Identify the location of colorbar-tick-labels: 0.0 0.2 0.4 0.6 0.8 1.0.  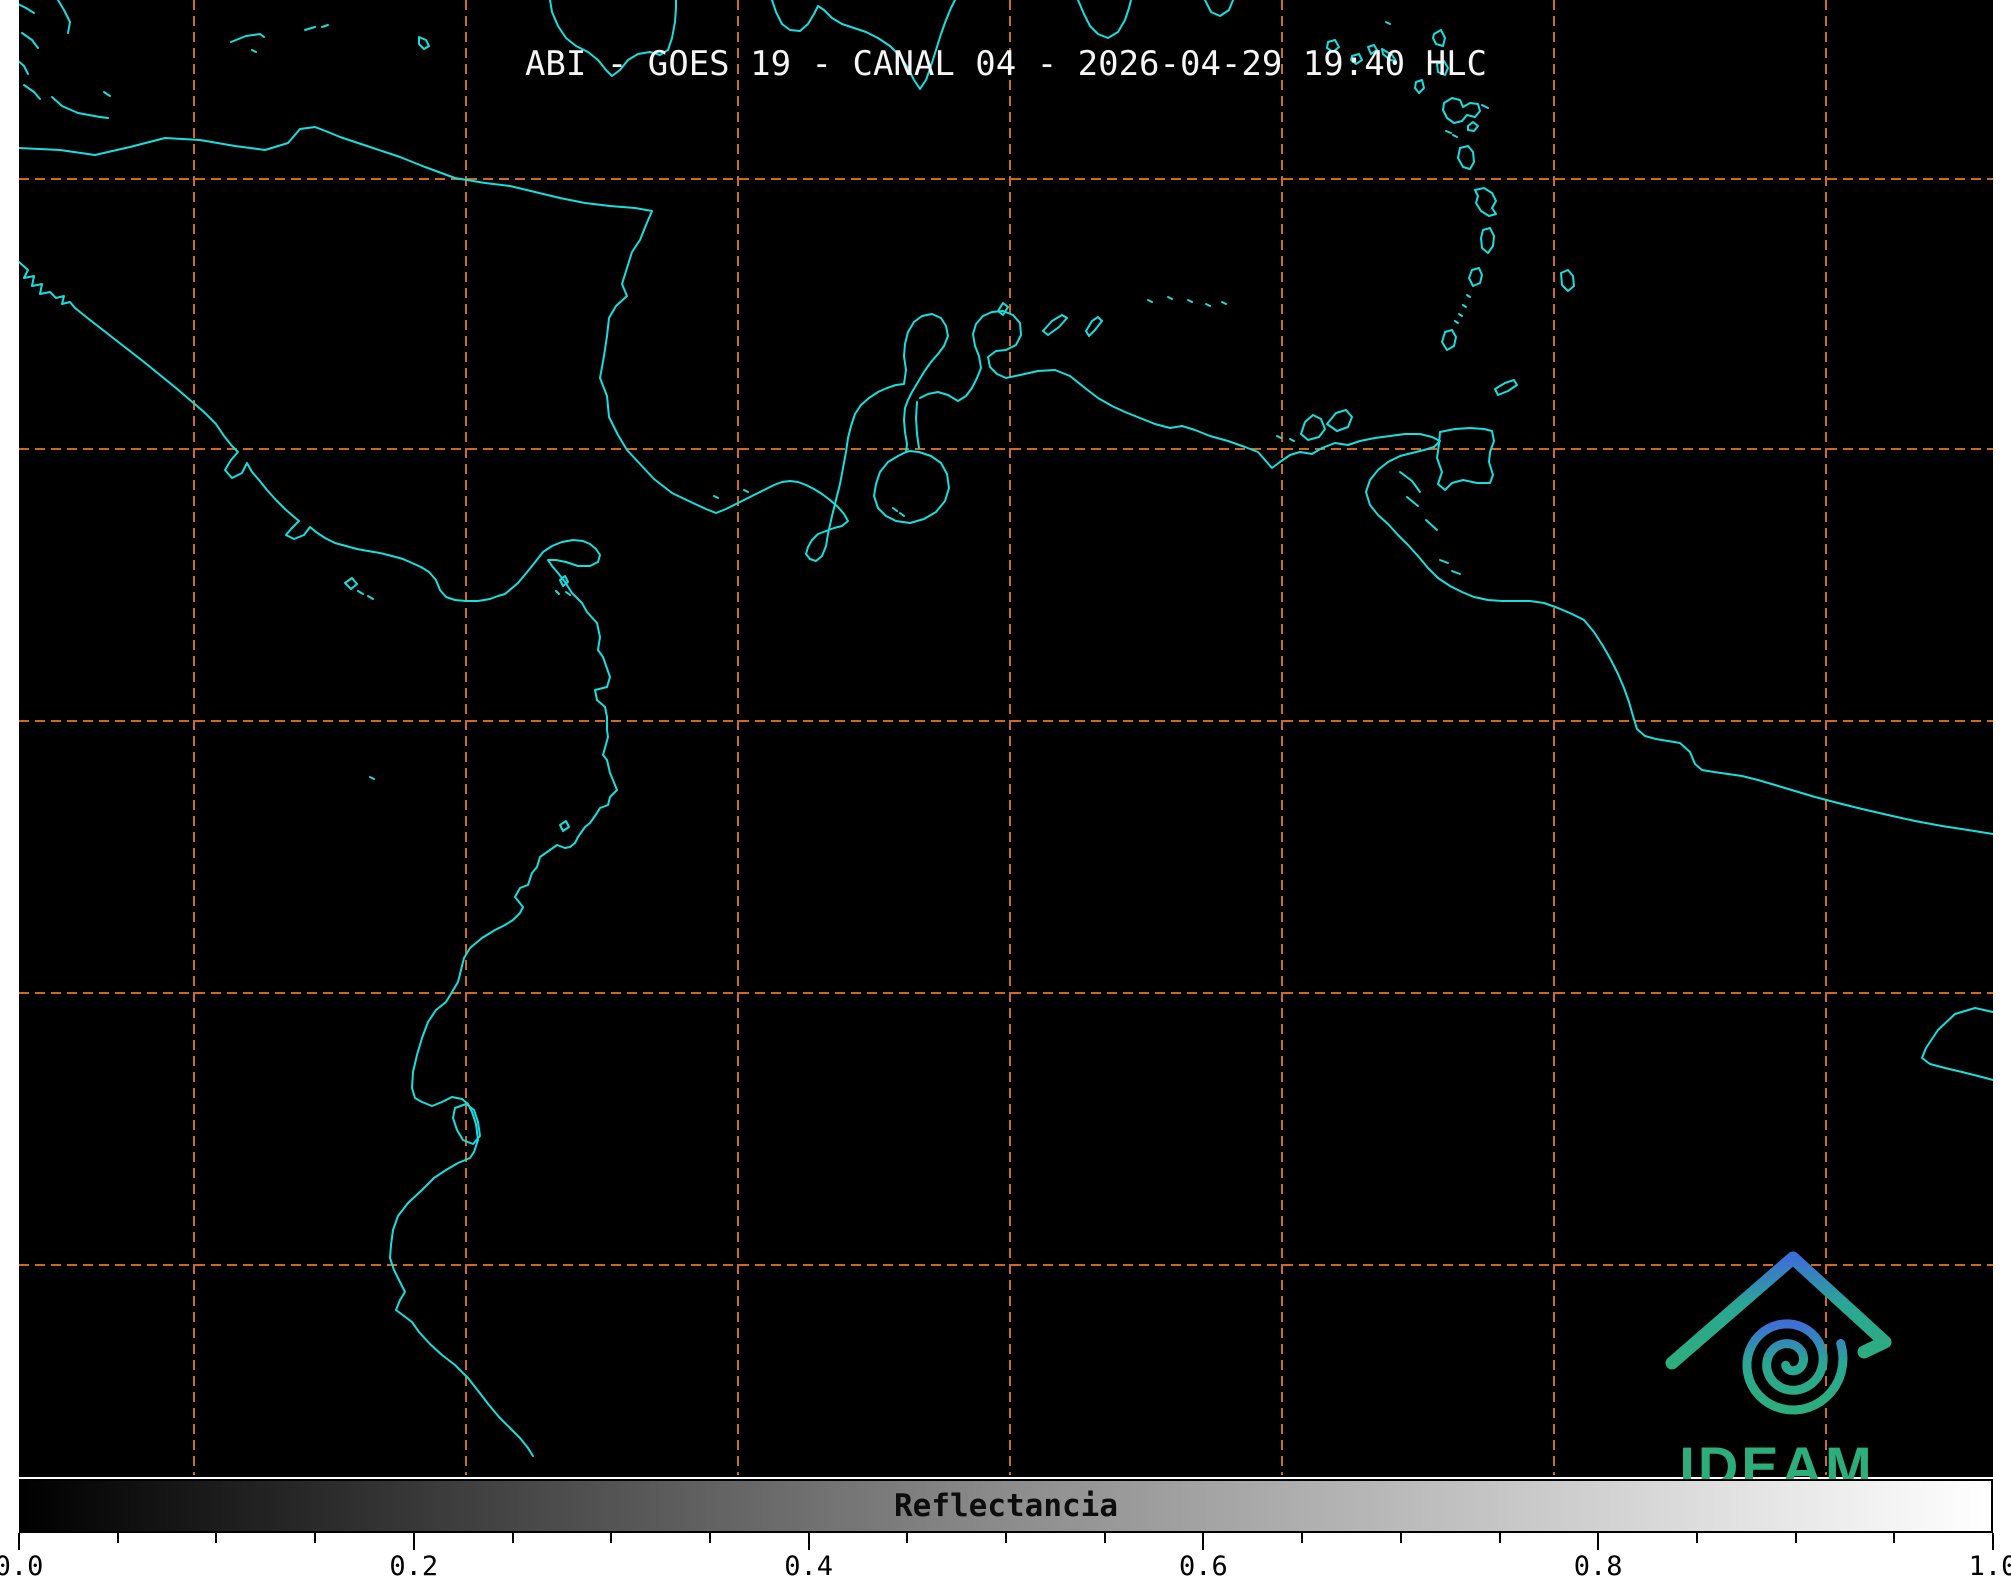
(1005, 1564).